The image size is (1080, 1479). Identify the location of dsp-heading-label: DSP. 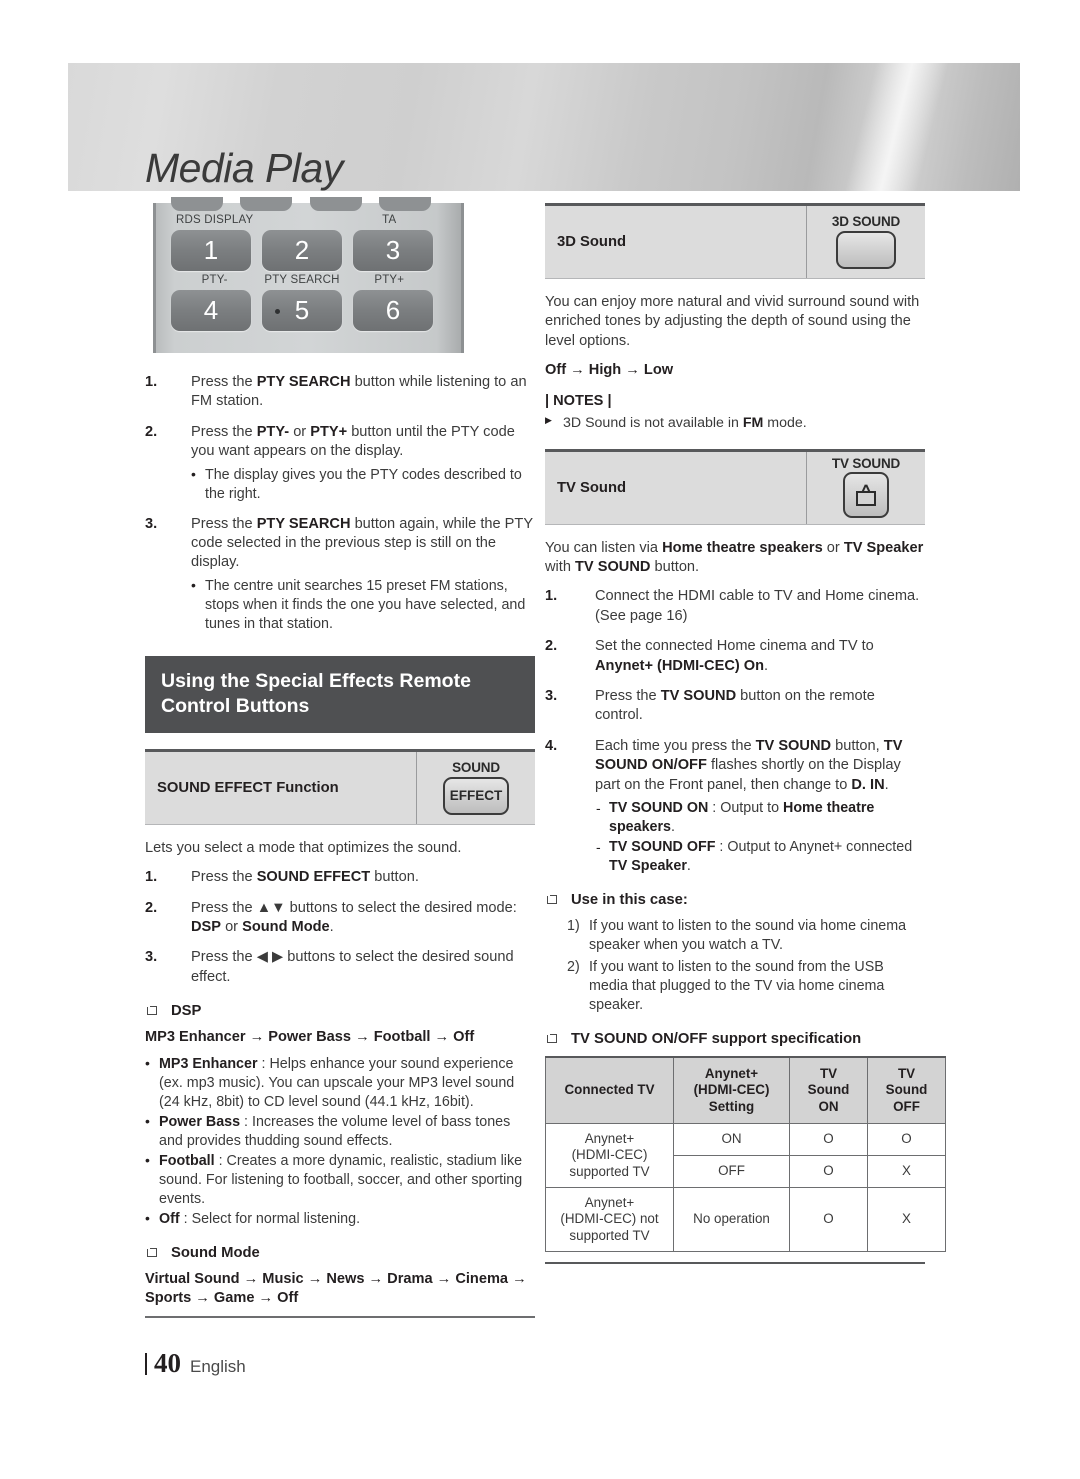
(186, 1011).